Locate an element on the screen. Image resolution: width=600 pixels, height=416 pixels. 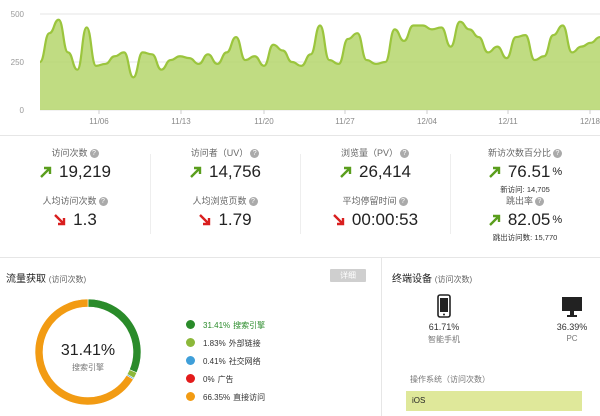
metric-subvalue: 跳出访问数: 15,770 is located at coordinates (525, 237).